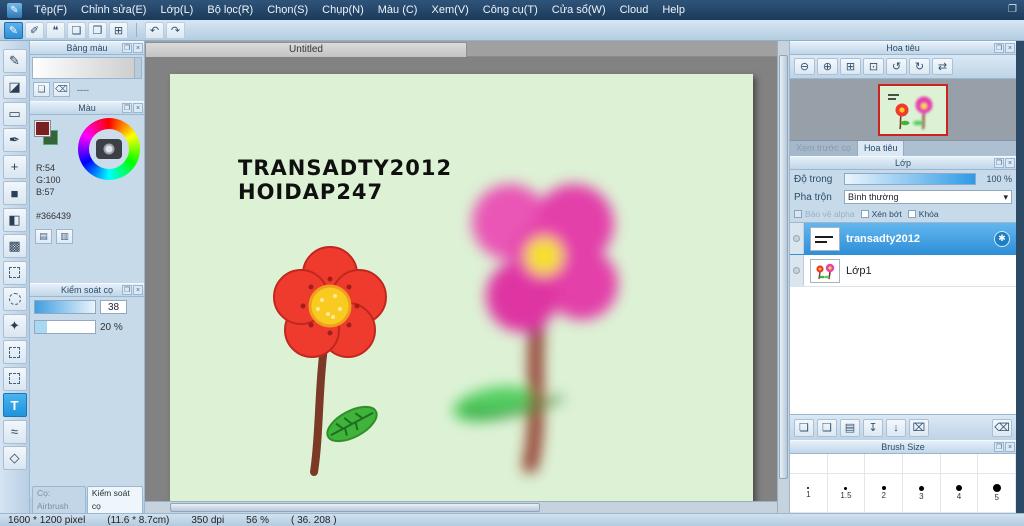  Describe the element at coordinates (942, 66) in the screenshot. I see `flip-icon: ⇄` at that location.